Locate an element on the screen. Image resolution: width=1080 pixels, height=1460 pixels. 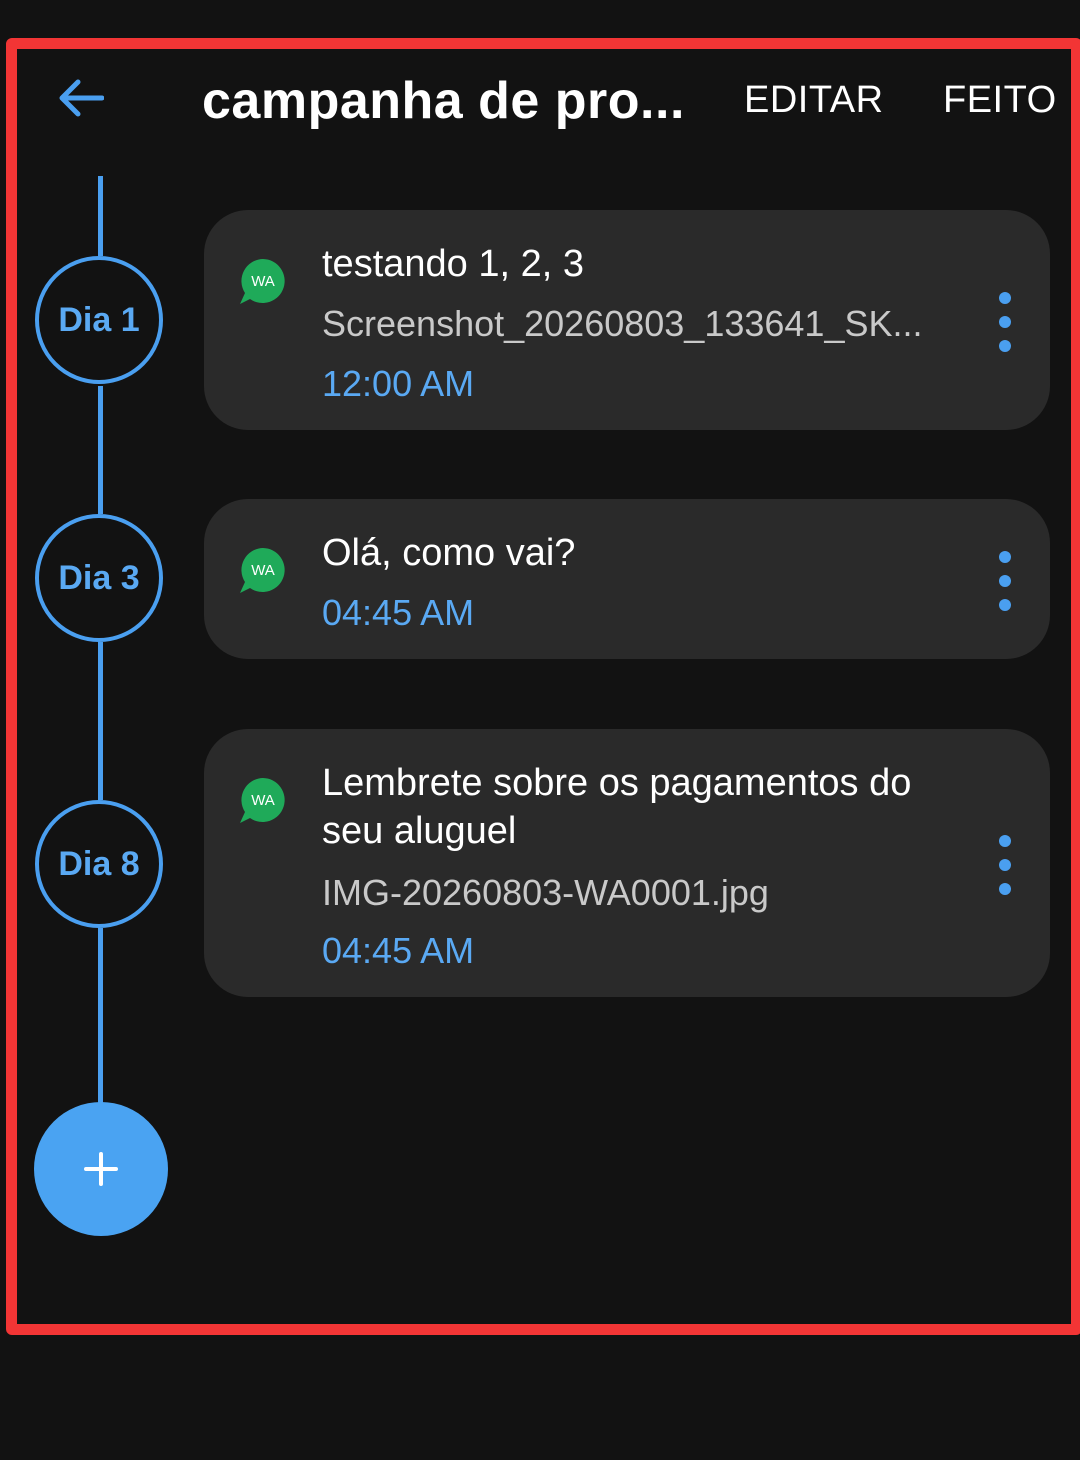
plus-icon is located at coordinates (101, 1169).